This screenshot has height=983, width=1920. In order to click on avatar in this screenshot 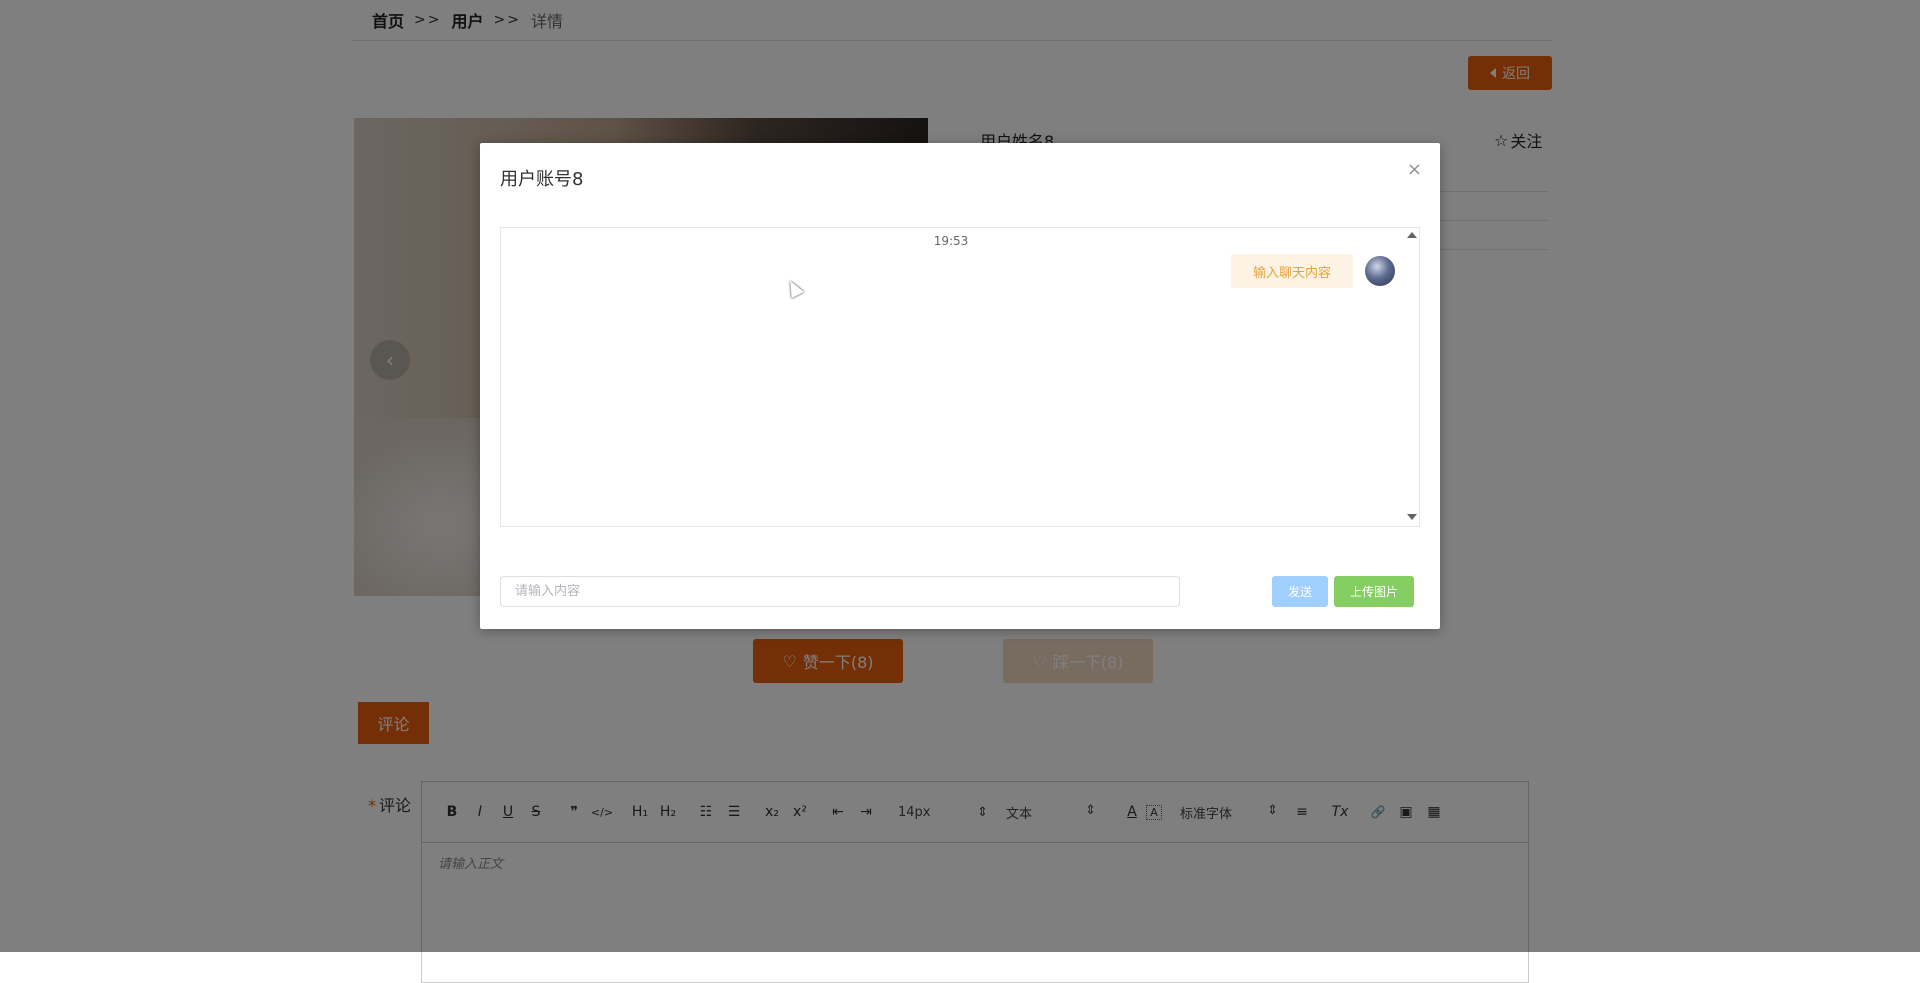, I will do `click(1380, 271)`.